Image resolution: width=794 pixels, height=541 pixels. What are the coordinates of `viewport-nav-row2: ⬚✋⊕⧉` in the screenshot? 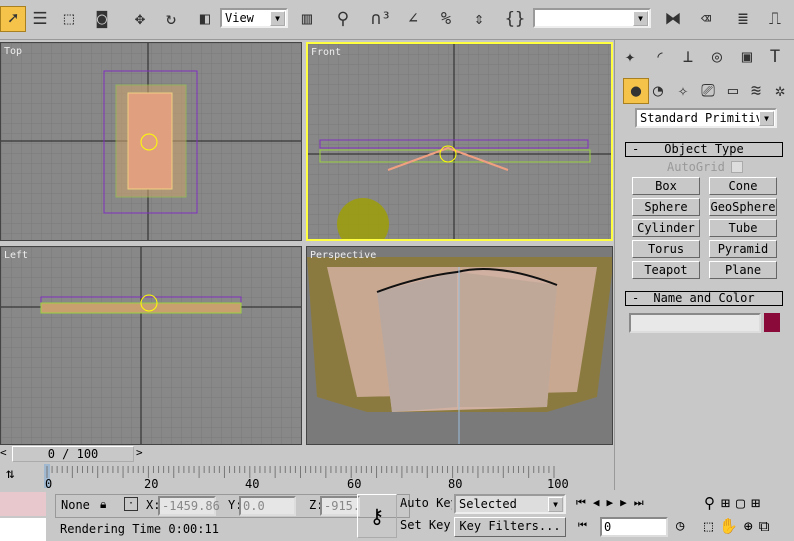 It's located at (739, 526).